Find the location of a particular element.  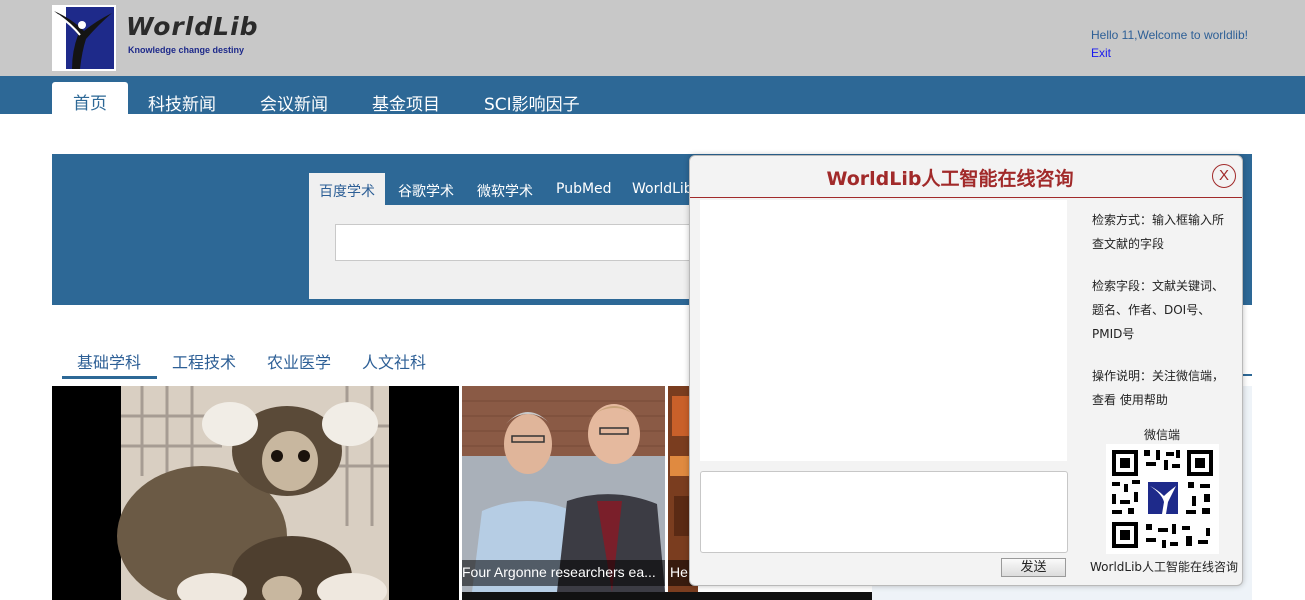

wechat-label: 微信端 is located at coordinates (1162, 435).